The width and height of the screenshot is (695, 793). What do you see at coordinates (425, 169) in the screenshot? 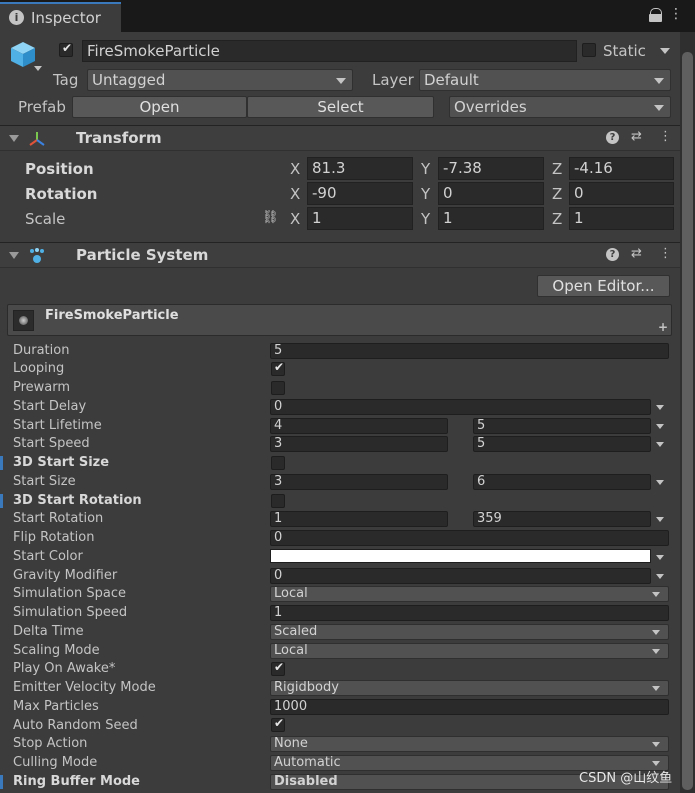
I see `position-y-label: Y` at bounding box center [425, 169].